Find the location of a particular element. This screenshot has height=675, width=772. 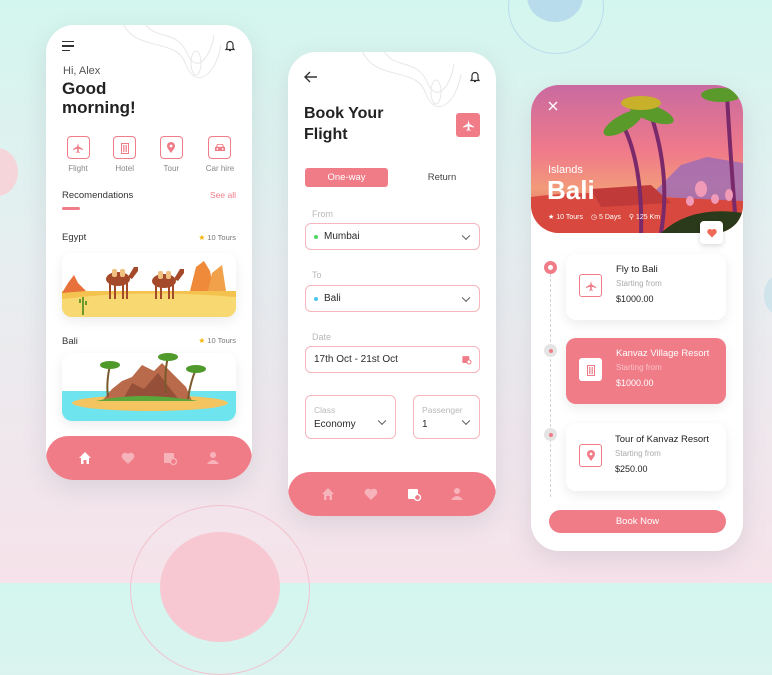

favorite-button is located at coordinates (711, 232).